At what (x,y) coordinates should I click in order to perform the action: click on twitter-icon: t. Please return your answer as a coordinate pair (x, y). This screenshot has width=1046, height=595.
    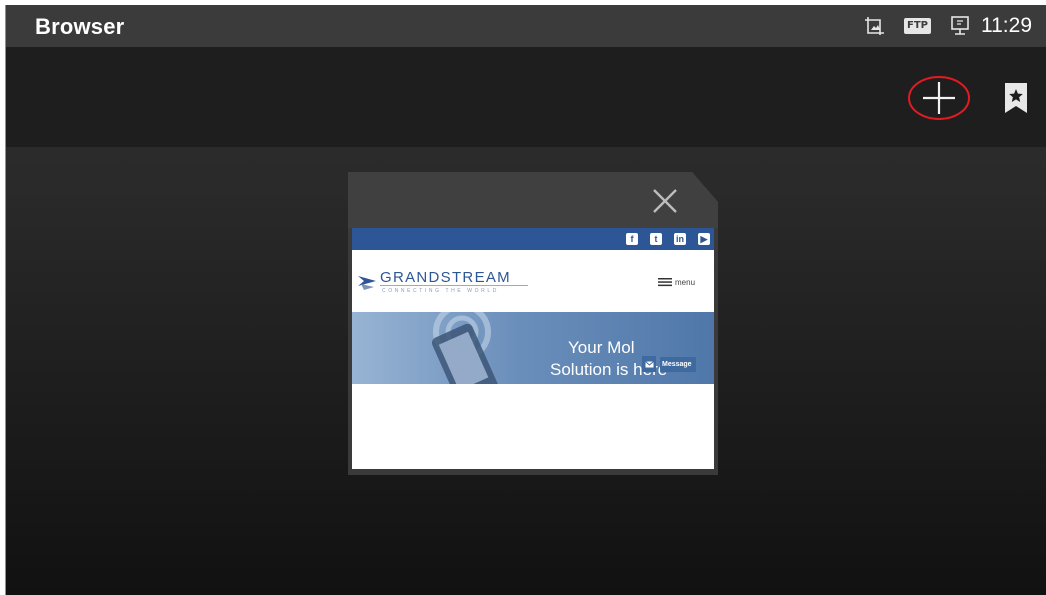
    Looking at the image, I should click on (656, 239).